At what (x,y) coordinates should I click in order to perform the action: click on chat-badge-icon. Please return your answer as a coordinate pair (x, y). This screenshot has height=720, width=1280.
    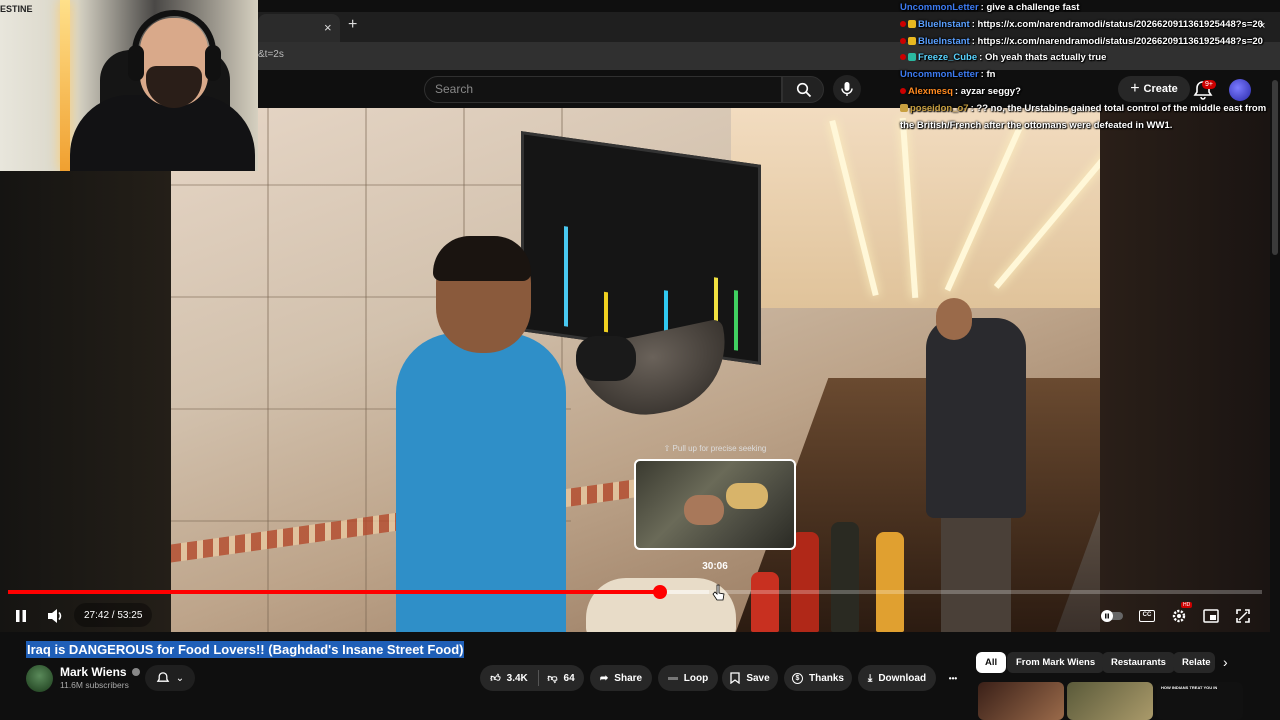
    Looking at the image, I should click on (912, 23).